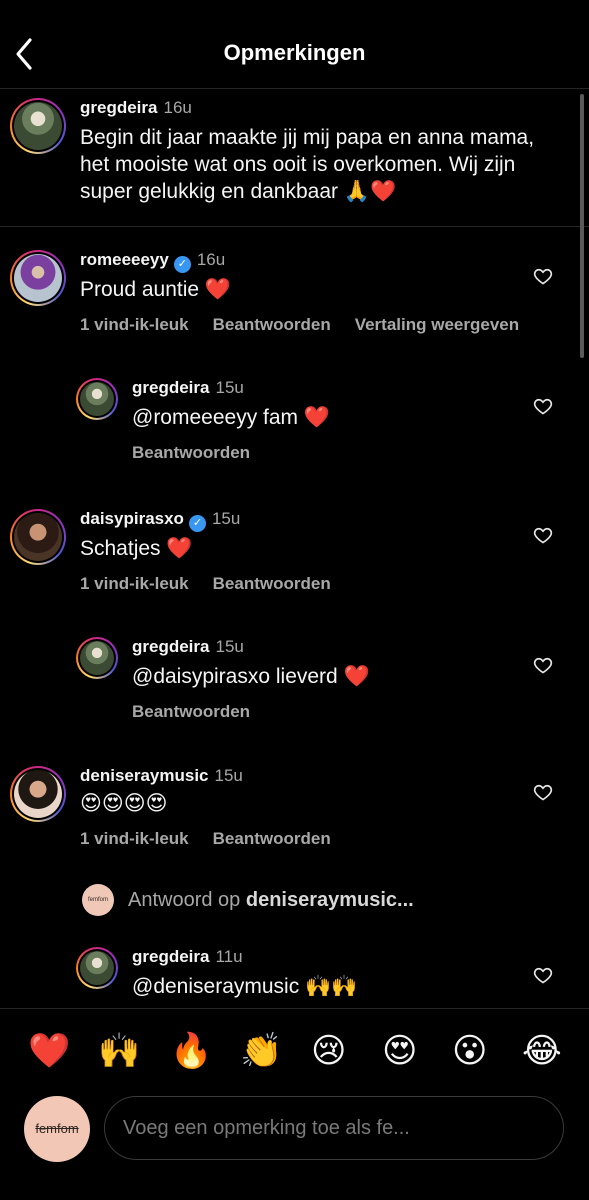 This screenshot has height=1200, width=589. I want to click on clapping-hands-emoji-icon: 👏, so click(261, 1051).